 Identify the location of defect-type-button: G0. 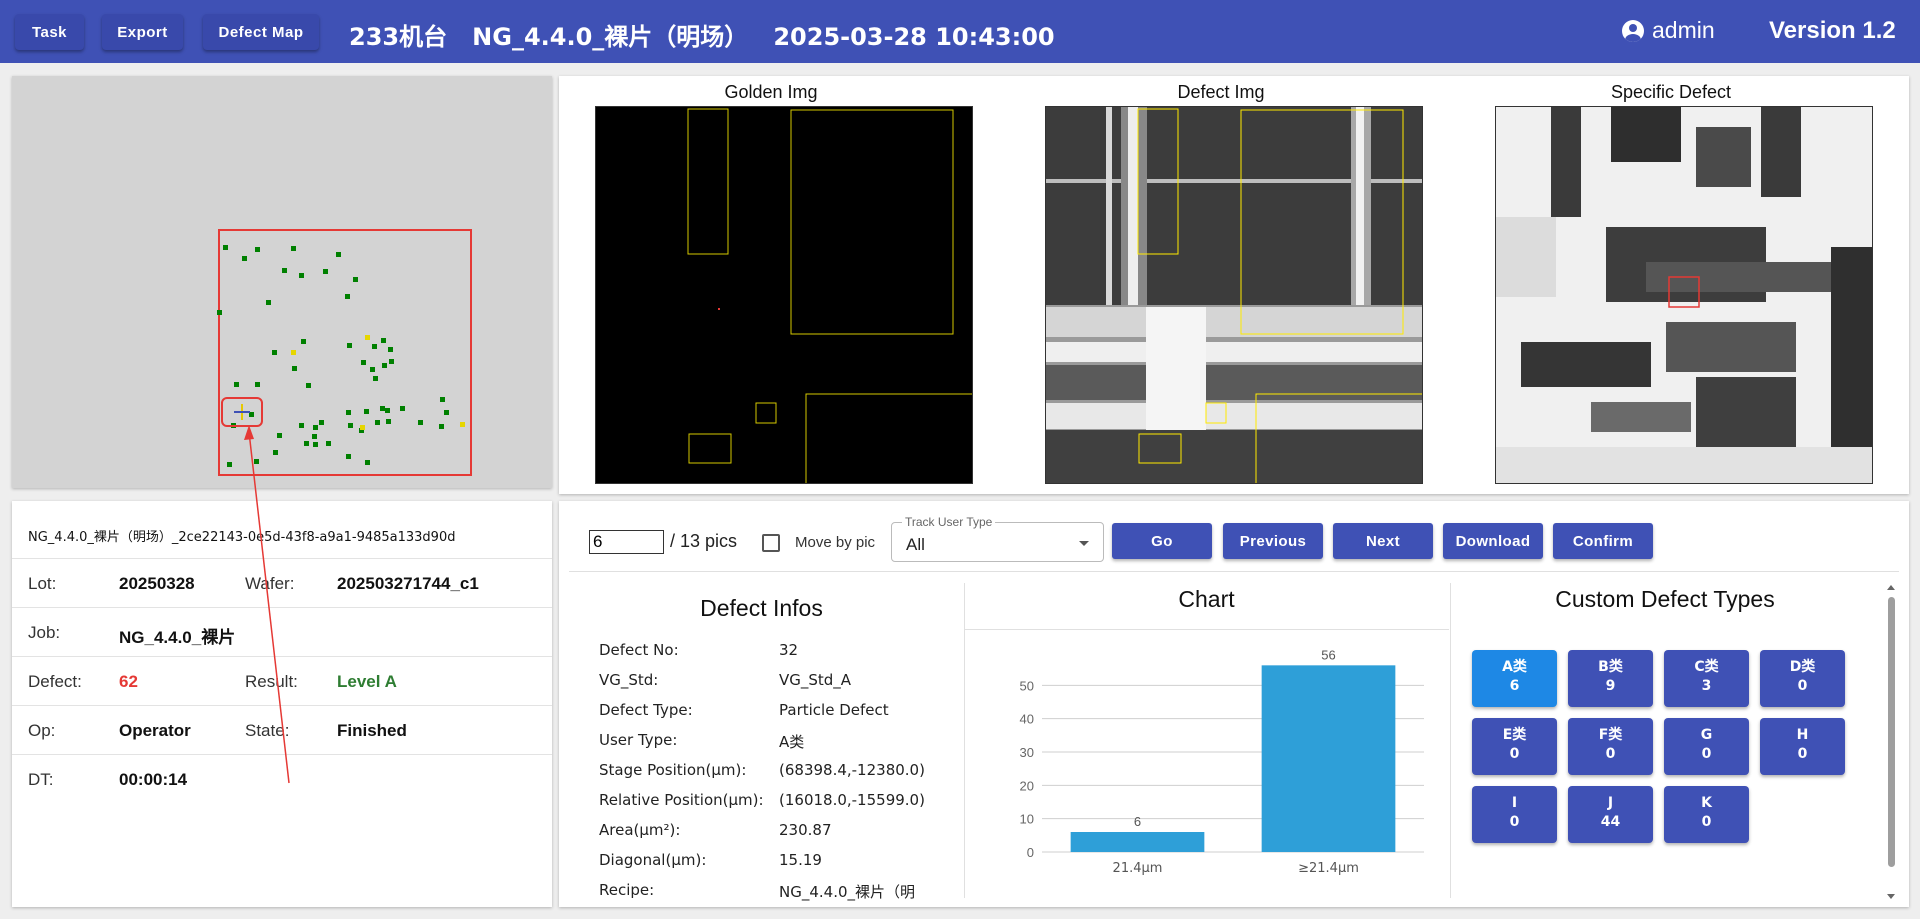
(1706, 746).